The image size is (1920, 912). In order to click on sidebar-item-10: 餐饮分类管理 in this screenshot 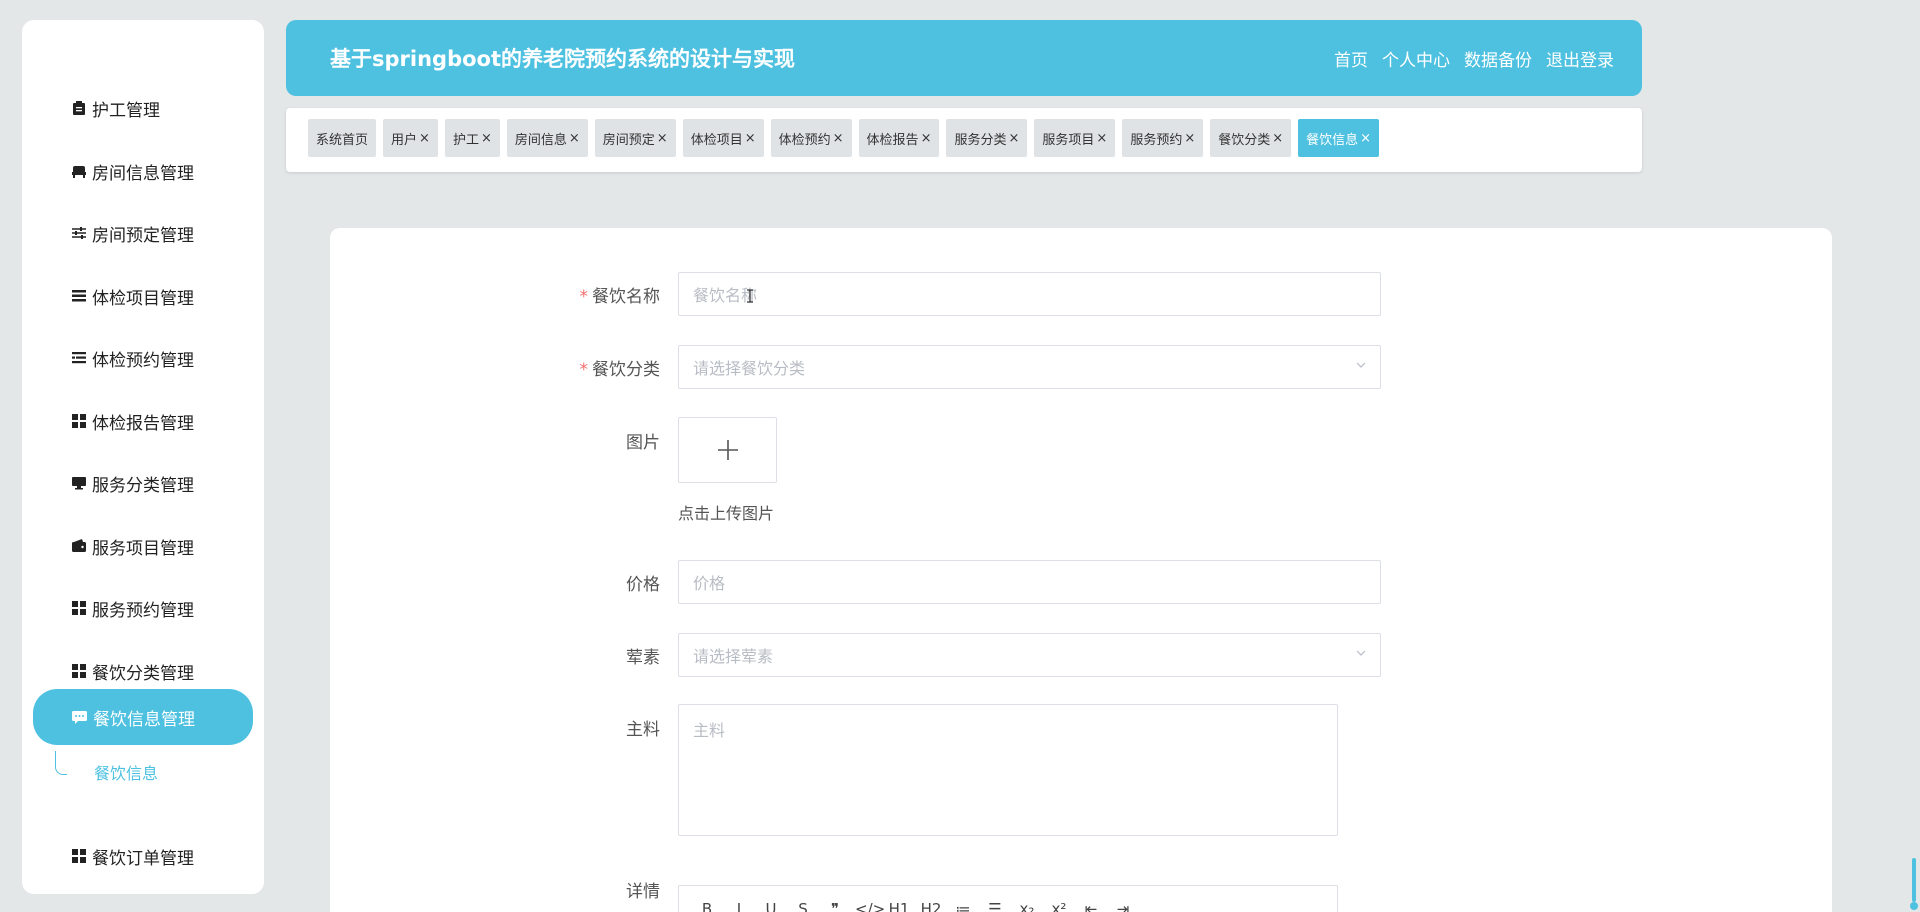, I will do `click(133, 671)`.